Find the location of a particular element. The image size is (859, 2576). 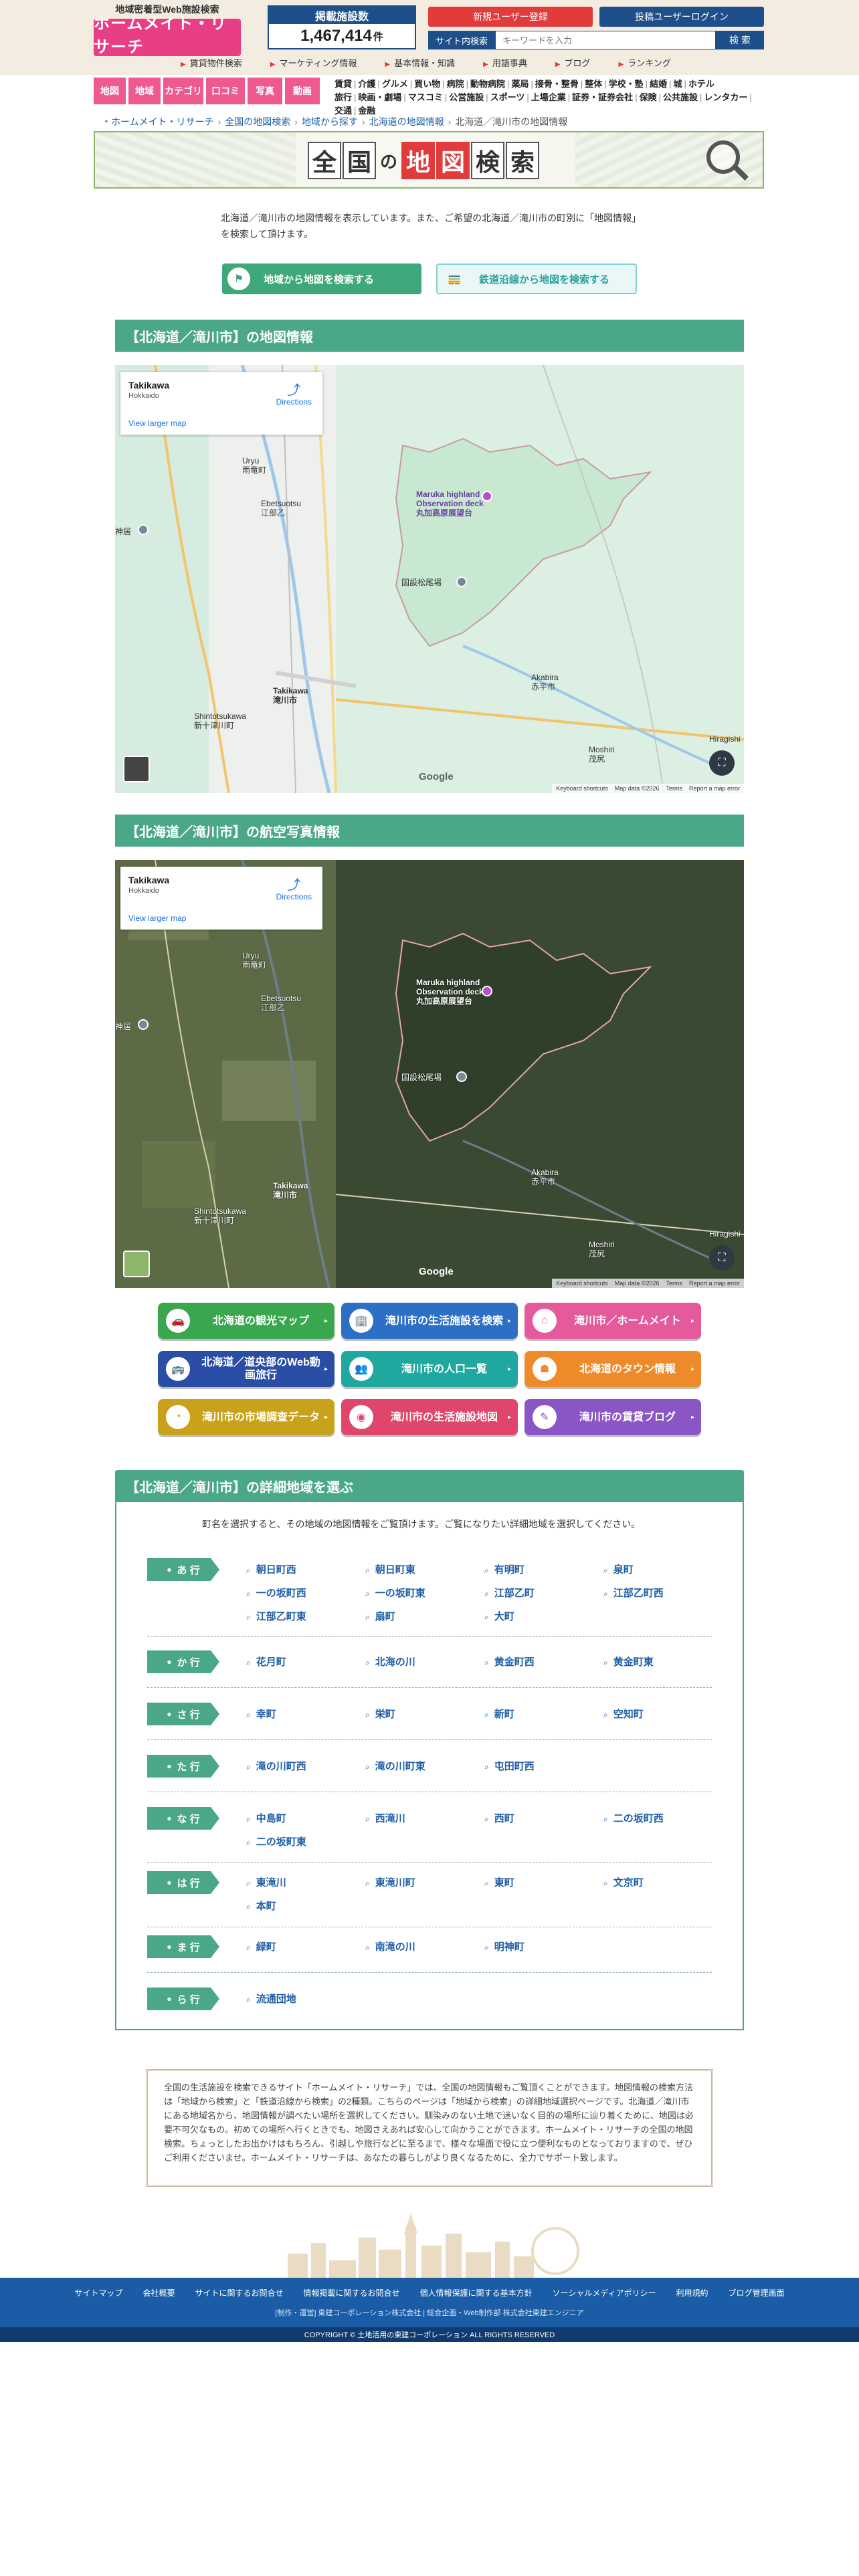

district-link: ⌕ 南滝の川 is located at coordinates (424, 1946).